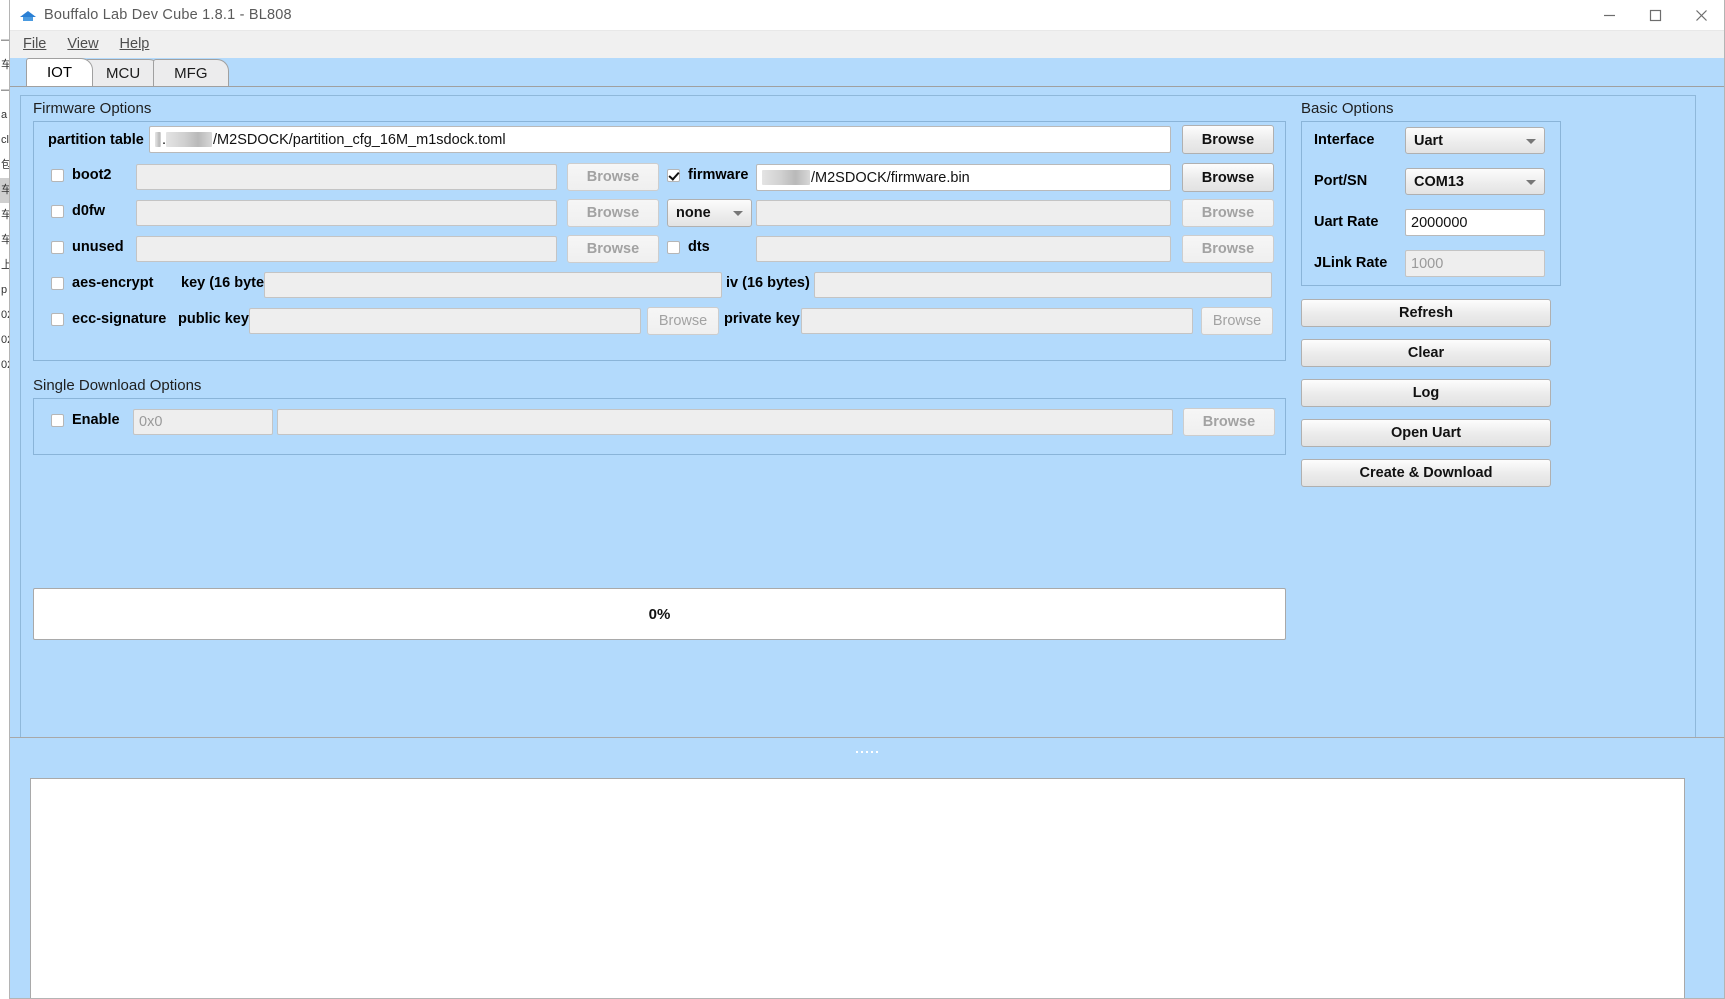 Image resolution: width=1725 pixels, height=999 pixels. What do you see at coordinates (57, 247) in the screenshot?
I see `unused-checkbox` at bounding box center [57, 247].